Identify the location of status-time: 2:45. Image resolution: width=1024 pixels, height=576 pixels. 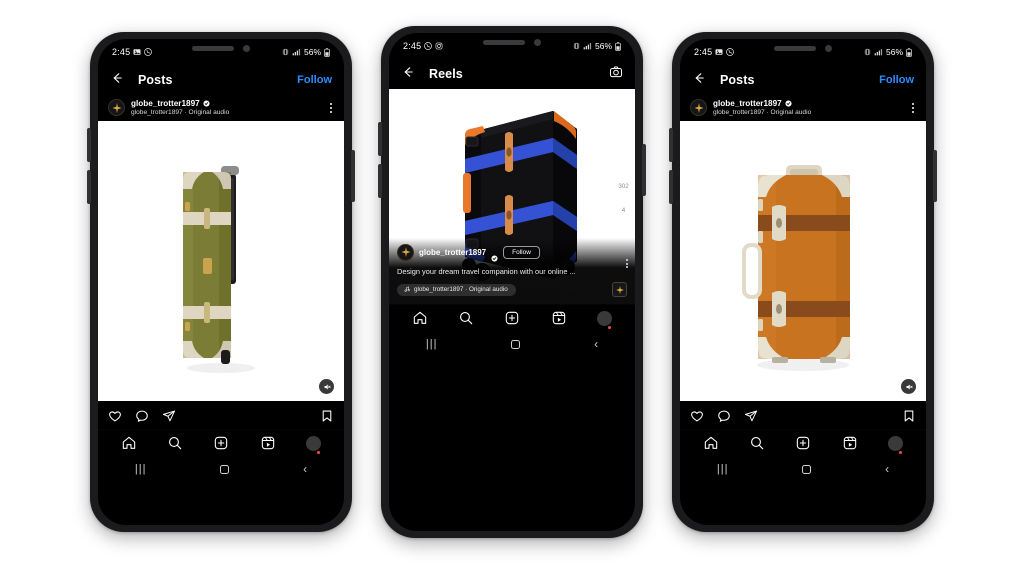
(703, 52).